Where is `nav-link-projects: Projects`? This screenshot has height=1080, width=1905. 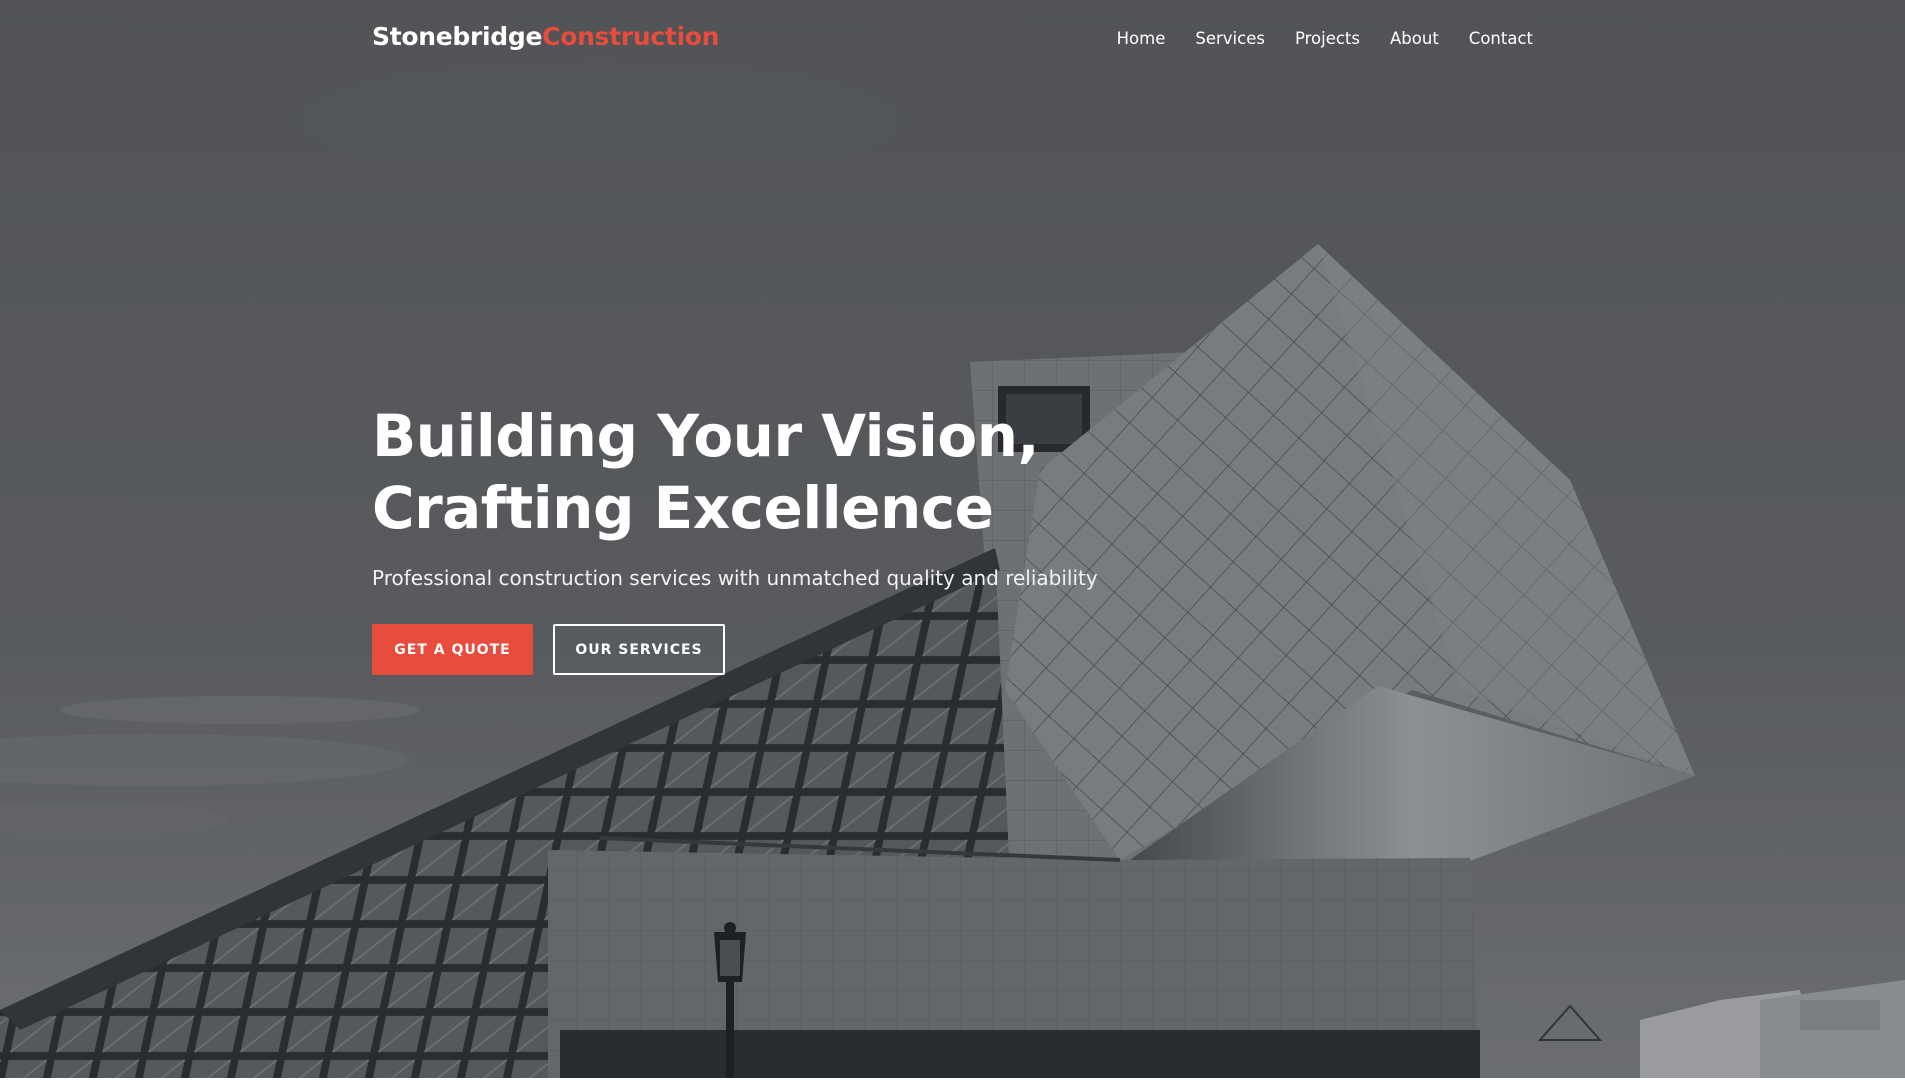 nav-link-projects: Projects is located at coordinates (1327, 38).